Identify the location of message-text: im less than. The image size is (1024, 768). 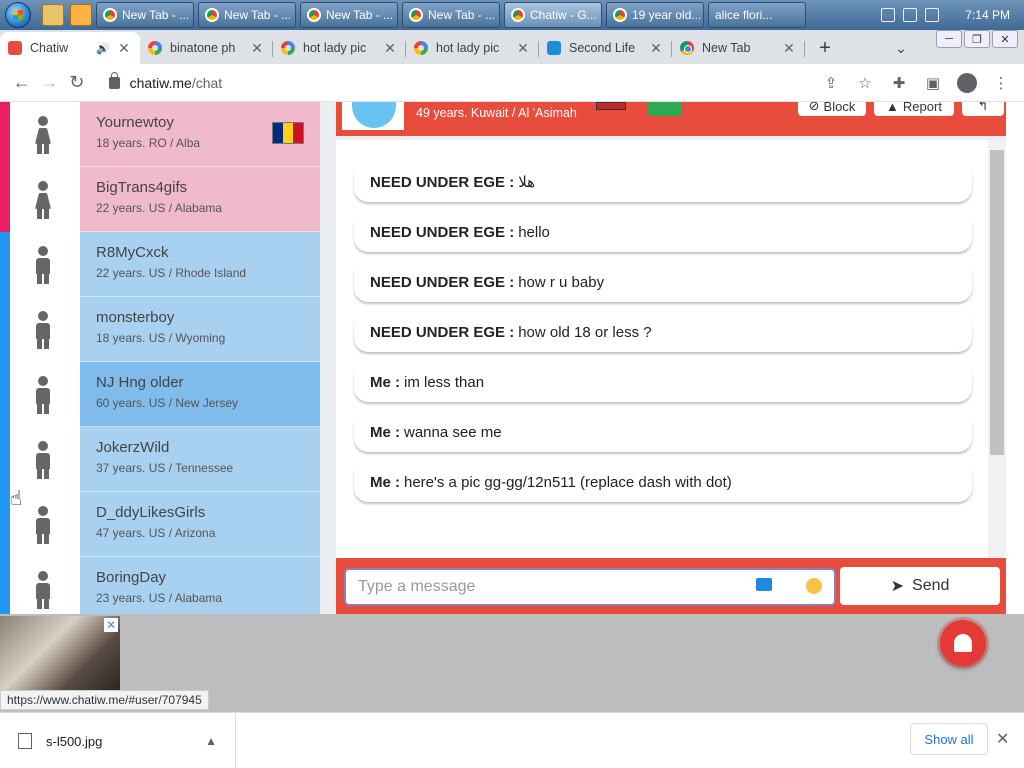
(444, 382).